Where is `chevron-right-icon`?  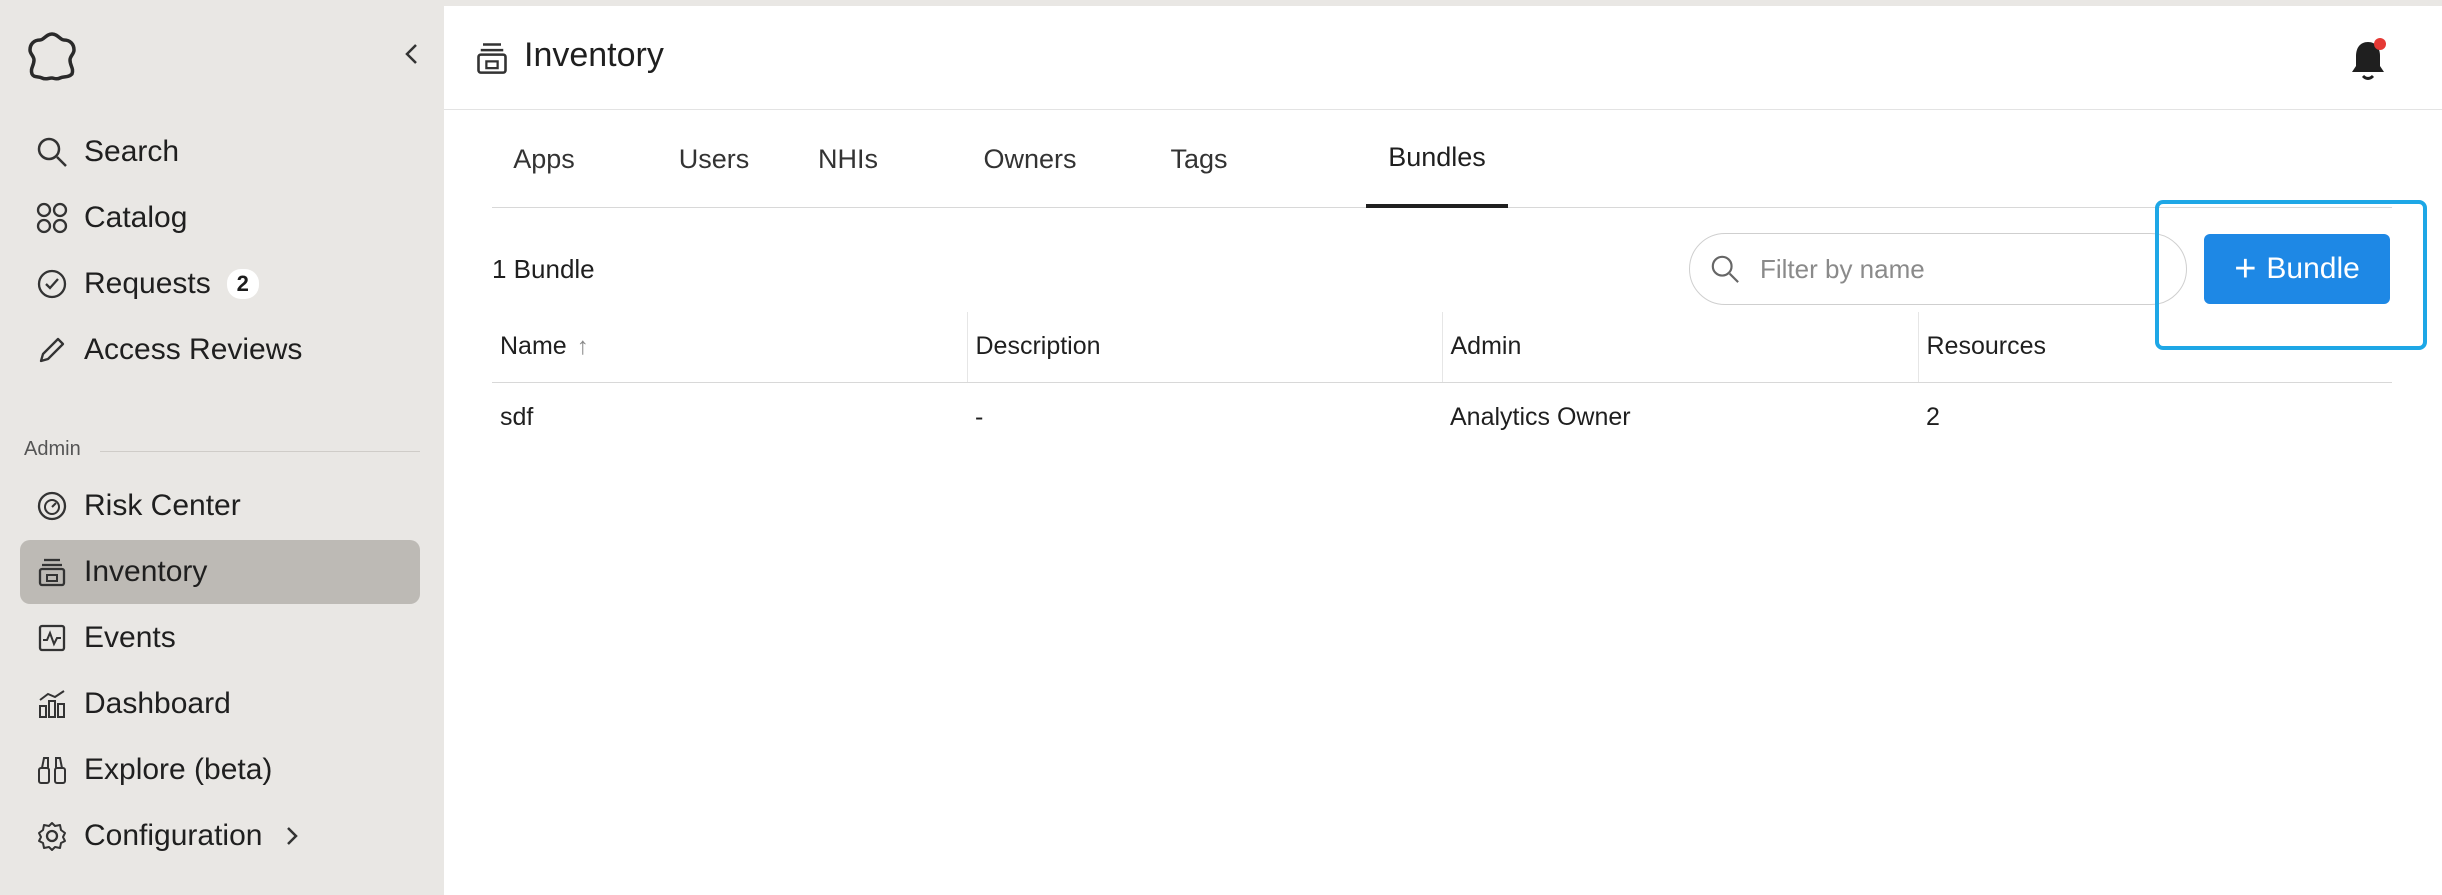
chevron-right-icon is located at coordinates (293, 836).